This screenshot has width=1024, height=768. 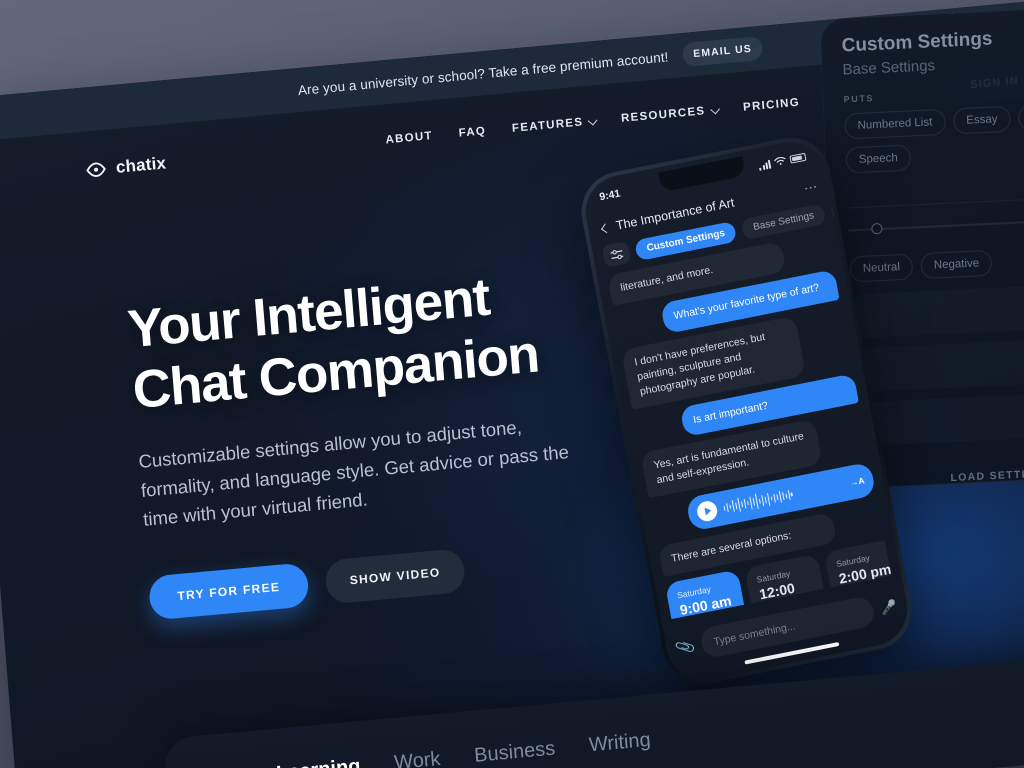 I want to click on category-tab-work: Work, so click(x=417, y=758).